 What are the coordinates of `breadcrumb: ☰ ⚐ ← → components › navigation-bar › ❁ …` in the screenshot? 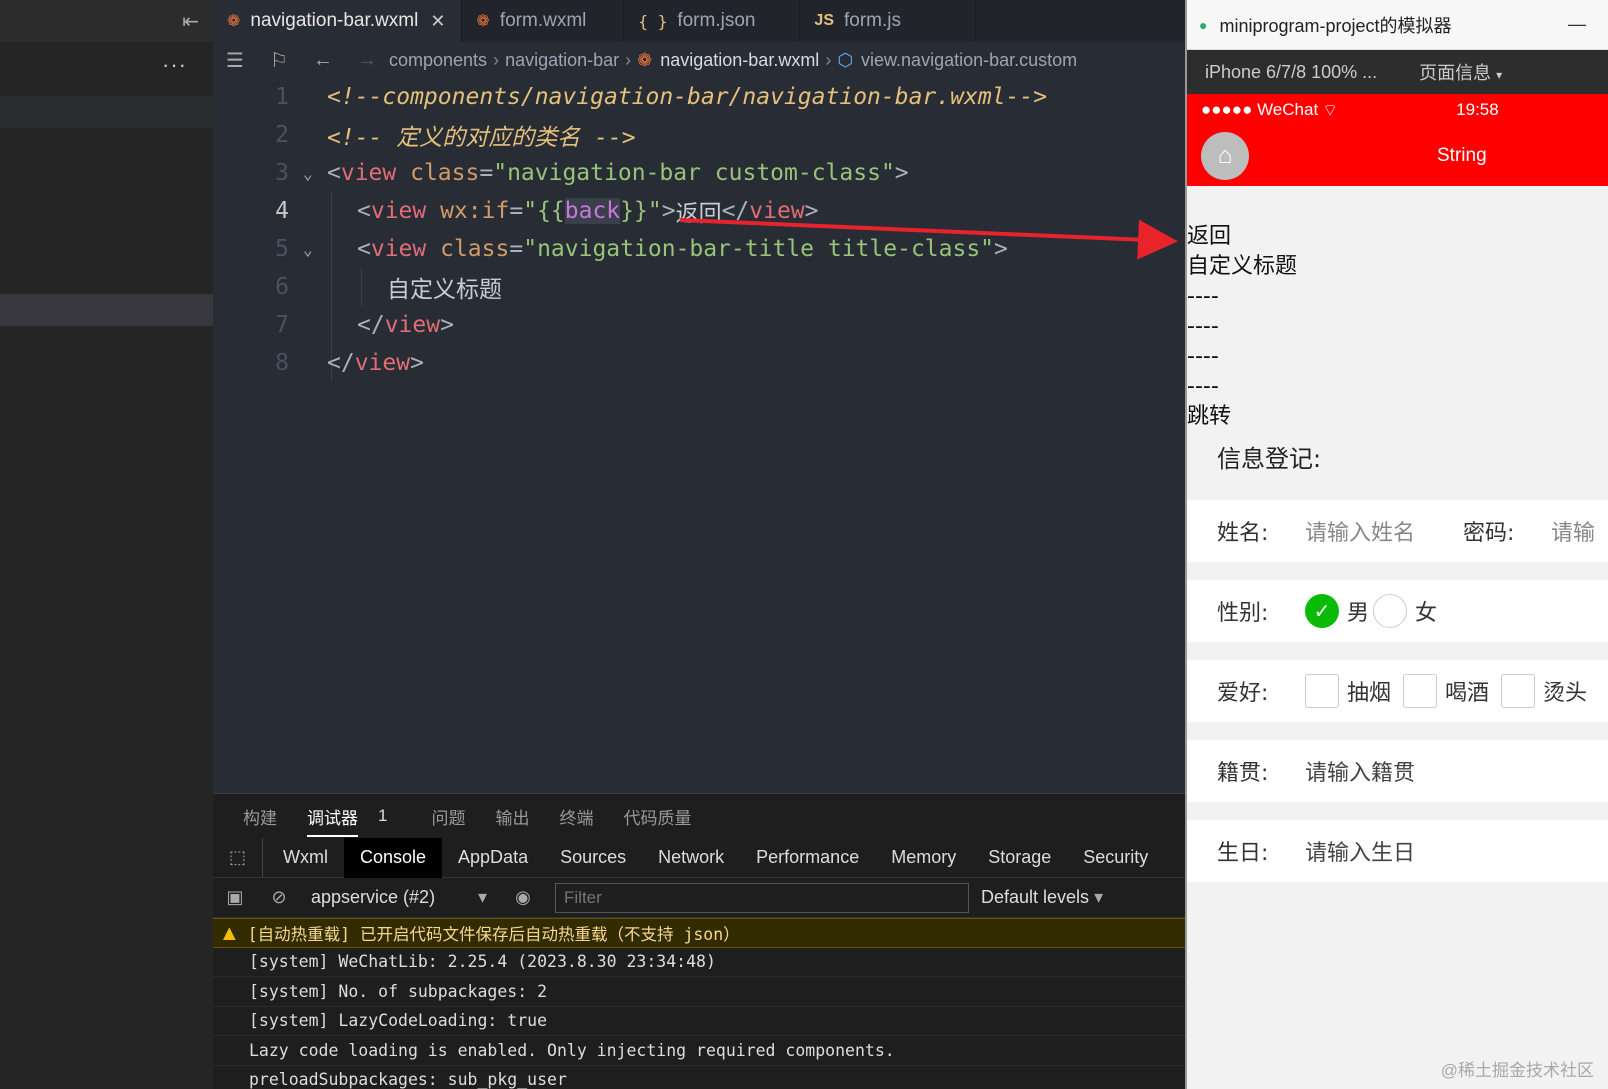 It's located at (699, 60).